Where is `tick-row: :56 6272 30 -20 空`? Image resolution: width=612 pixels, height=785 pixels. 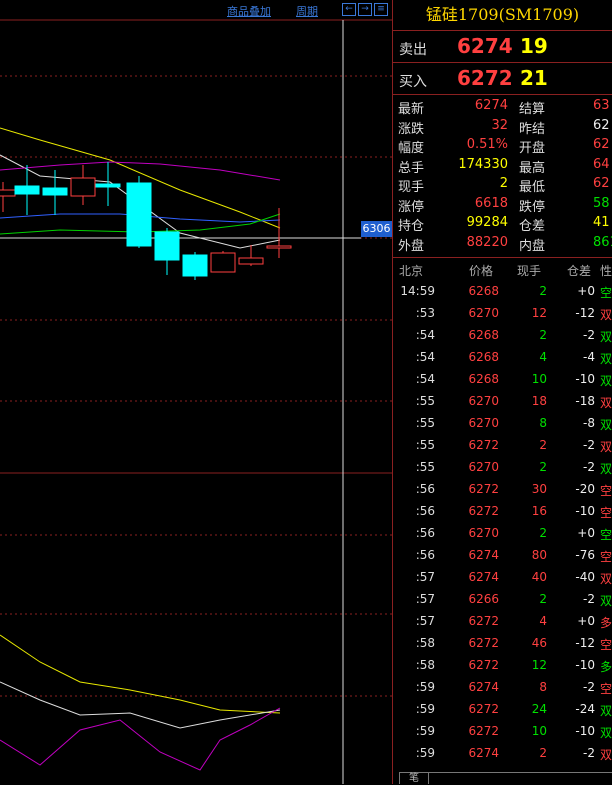
tick-row: :56 6272 30 -20 空 is located at coordinates (502, 489).